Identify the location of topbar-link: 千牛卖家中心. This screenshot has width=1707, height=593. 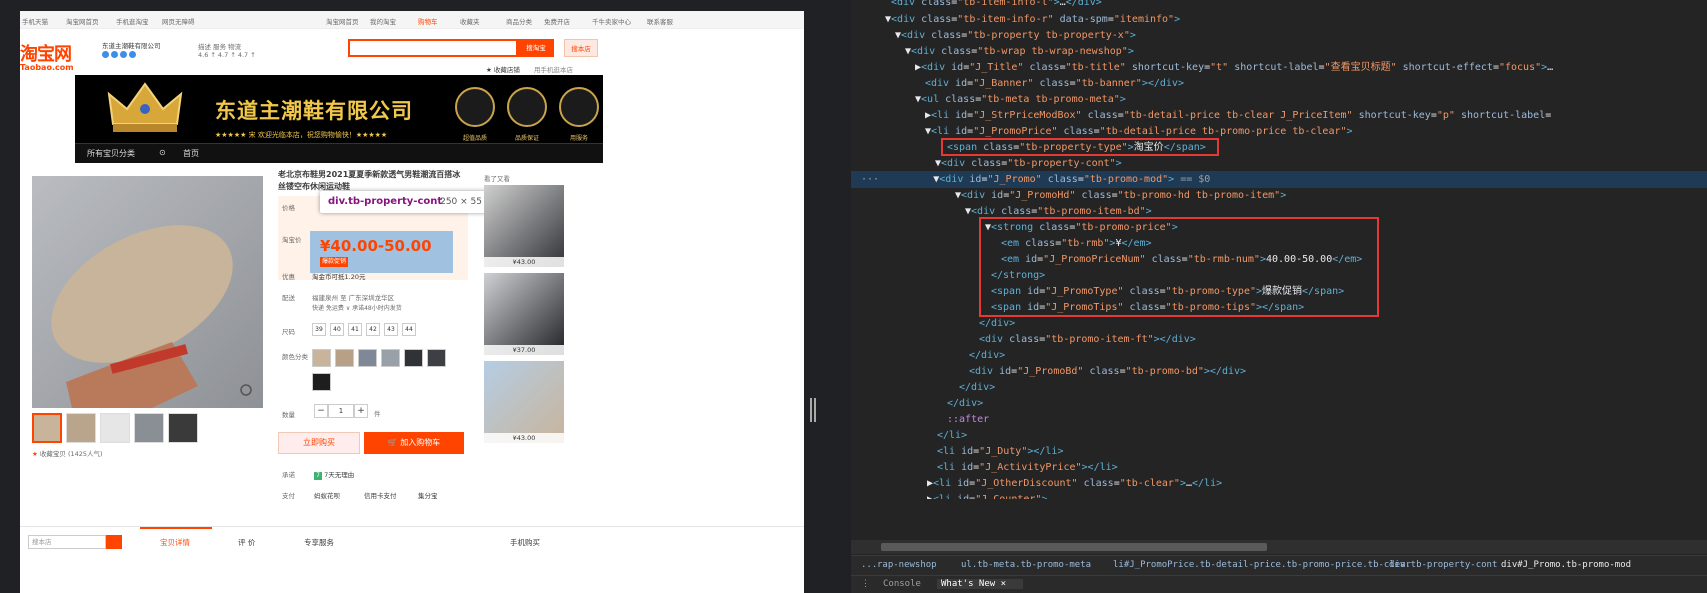
(611, 21).